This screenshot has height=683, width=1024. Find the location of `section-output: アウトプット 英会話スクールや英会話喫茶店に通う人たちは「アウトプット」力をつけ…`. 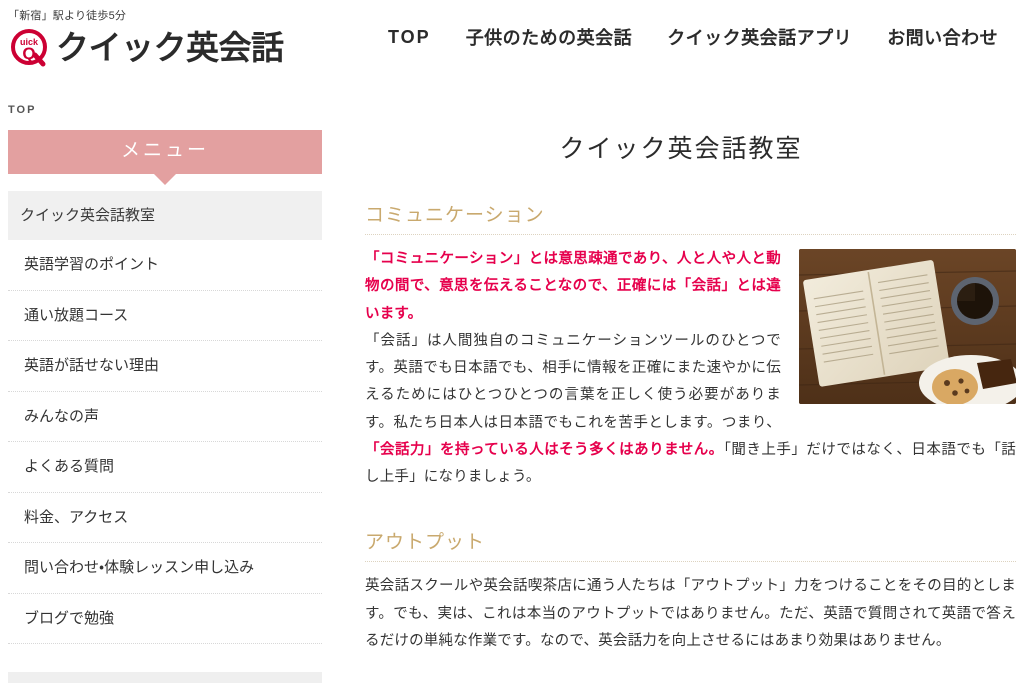

section-output: アウトプット 英会話スクールや英会話喫茶店に通う人たちは「アウトプット」力をつけ… is located at coordinates (688, 591).